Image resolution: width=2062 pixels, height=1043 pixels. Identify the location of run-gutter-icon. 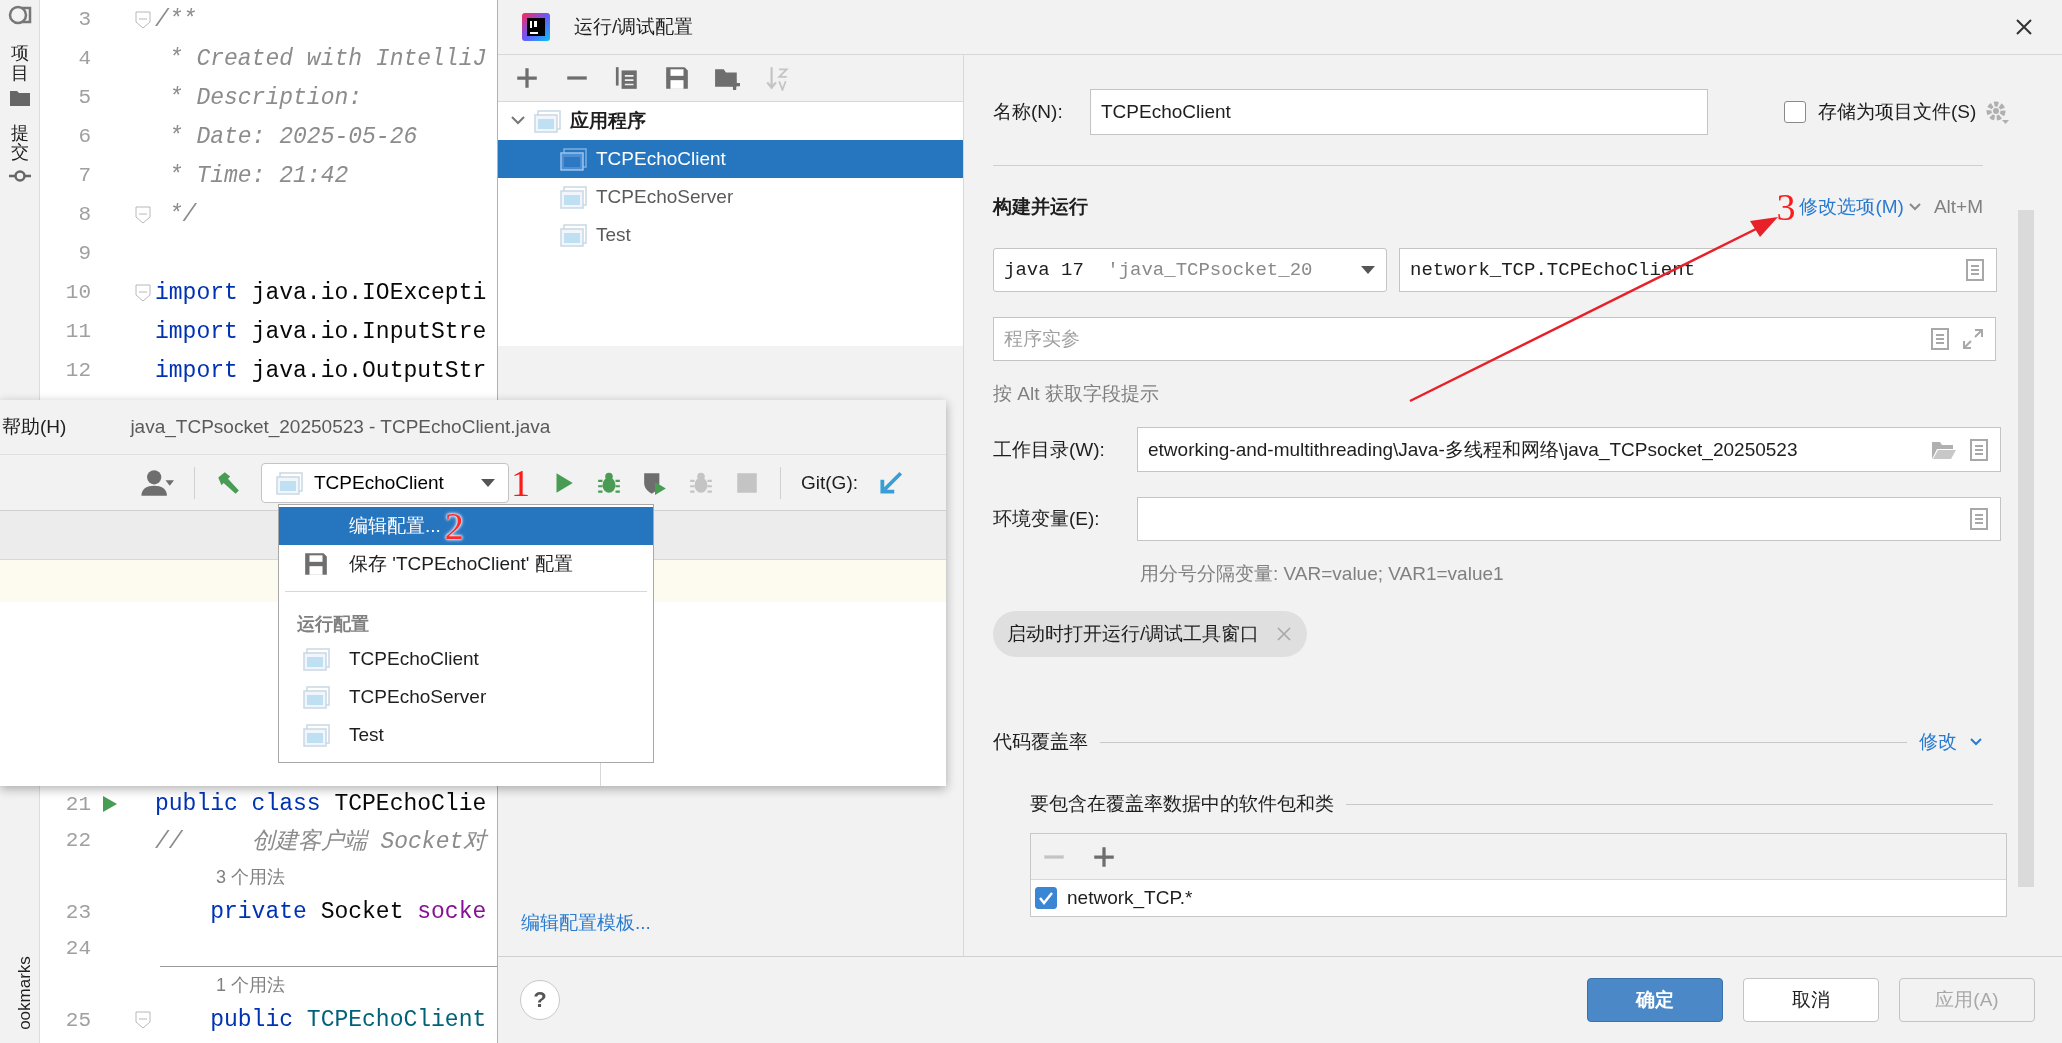
(110, 804).